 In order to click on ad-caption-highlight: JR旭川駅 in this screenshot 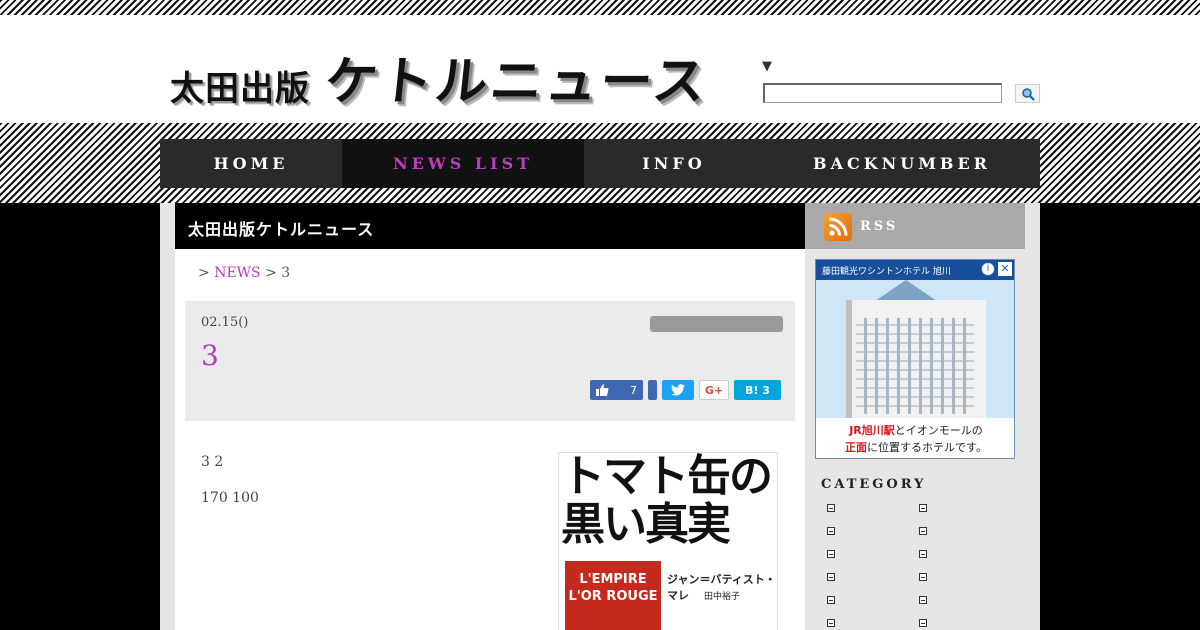, I will do `click(872, 430)`.